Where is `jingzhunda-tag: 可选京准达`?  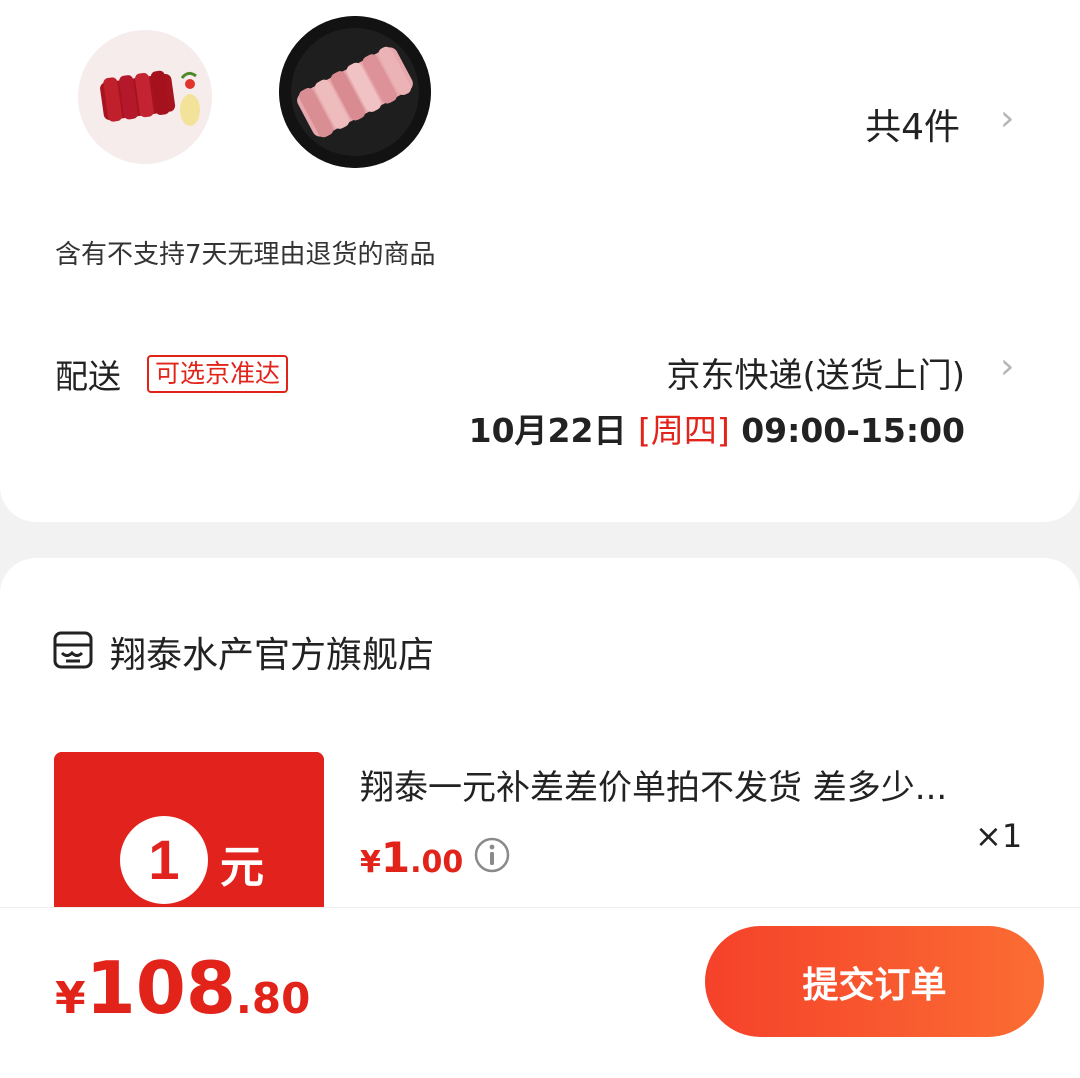
jingzhunda-tag: 可选京准达 is located at coordinates (218, 374).